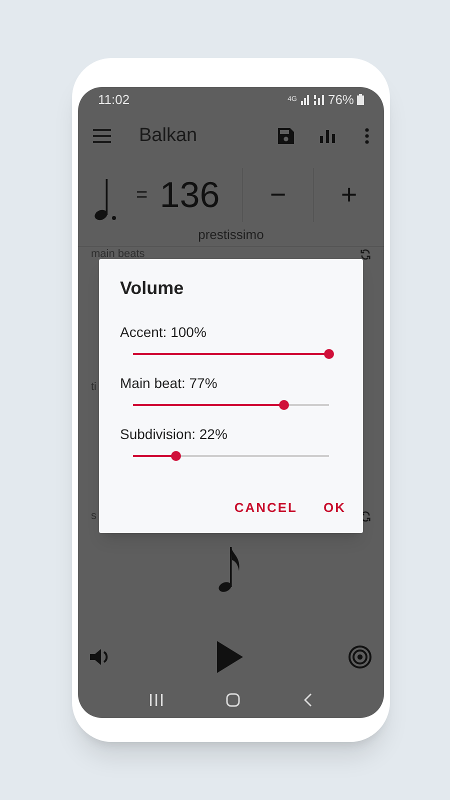 This screenshot has width=450, height=800. What do you see at coordinates (286, 136) in the screenshot?
I see `save-icon` at bounding box center [286, 136].